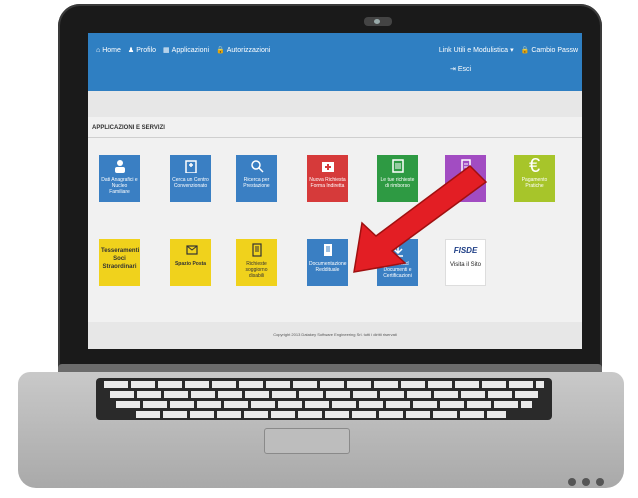 This screenshot has width=638, height=498. I want to click on tile-pratiche-sospese: Pratiche sospese, so click(465, 178).